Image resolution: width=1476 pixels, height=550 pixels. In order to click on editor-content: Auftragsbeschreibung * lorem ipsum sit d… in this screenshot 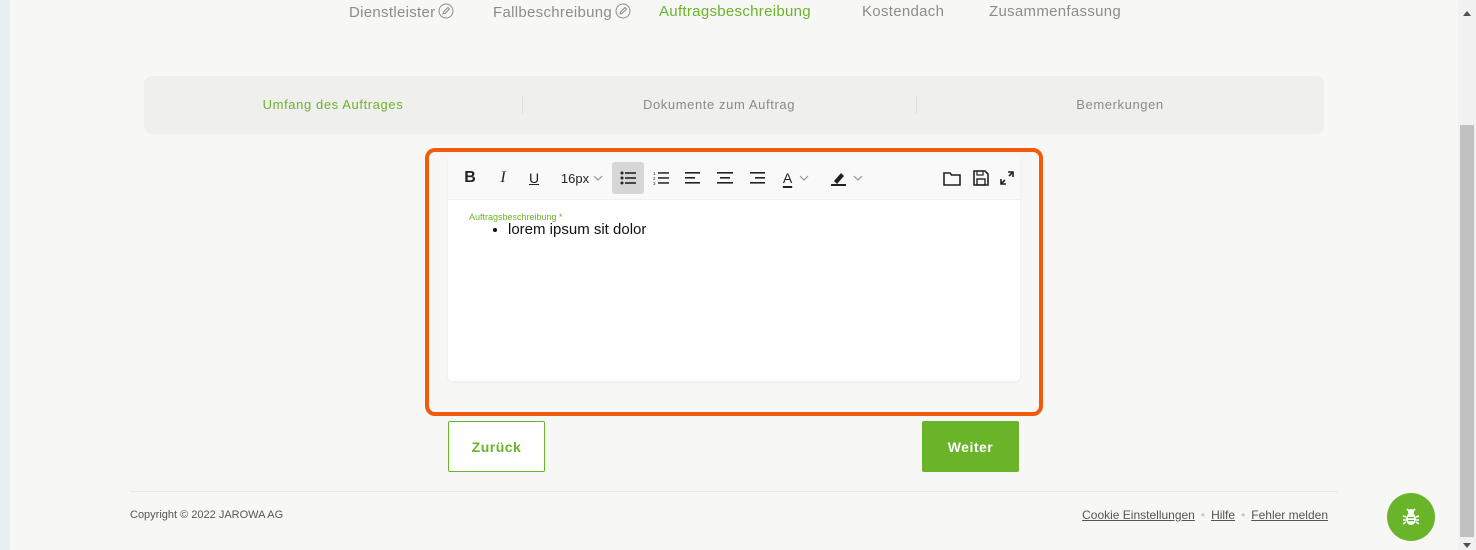, I will do `click(734, 290)`.